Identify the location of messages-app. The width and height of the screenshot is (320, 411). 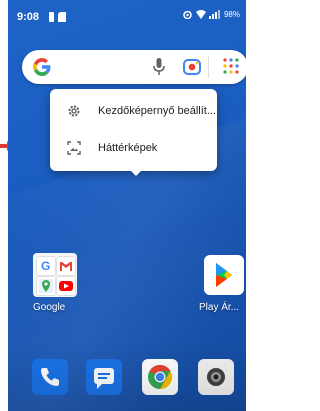
(104, 377).